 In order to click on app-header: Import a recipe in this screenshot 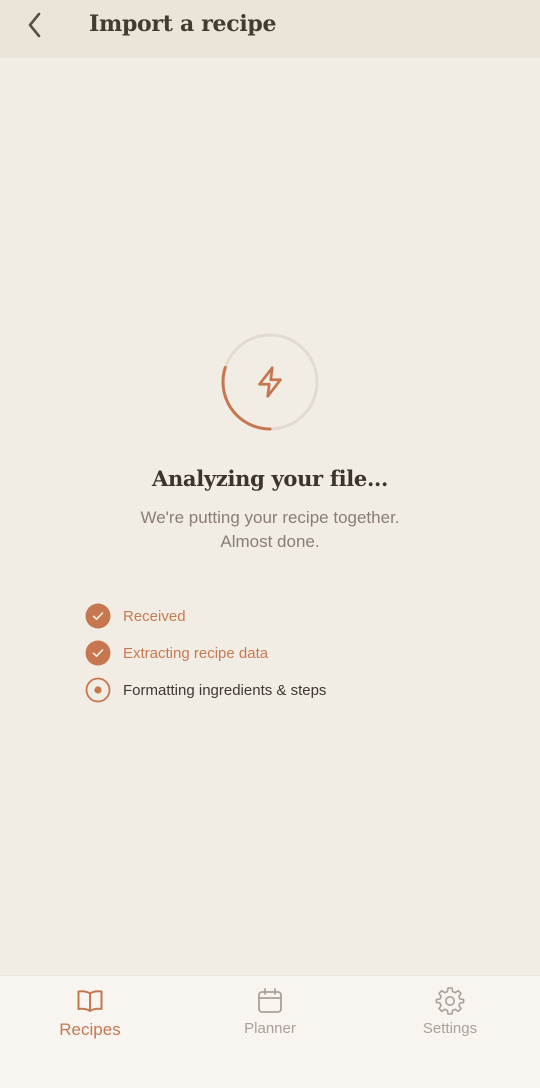, I will do `click(270, 29)`.